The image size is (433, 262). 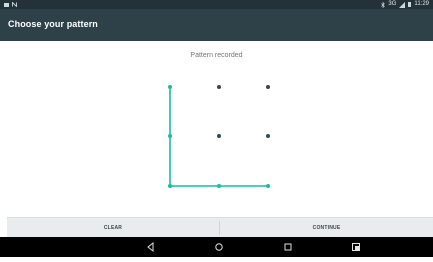 I want to click on recents-icon, so click(x=288, y=247).